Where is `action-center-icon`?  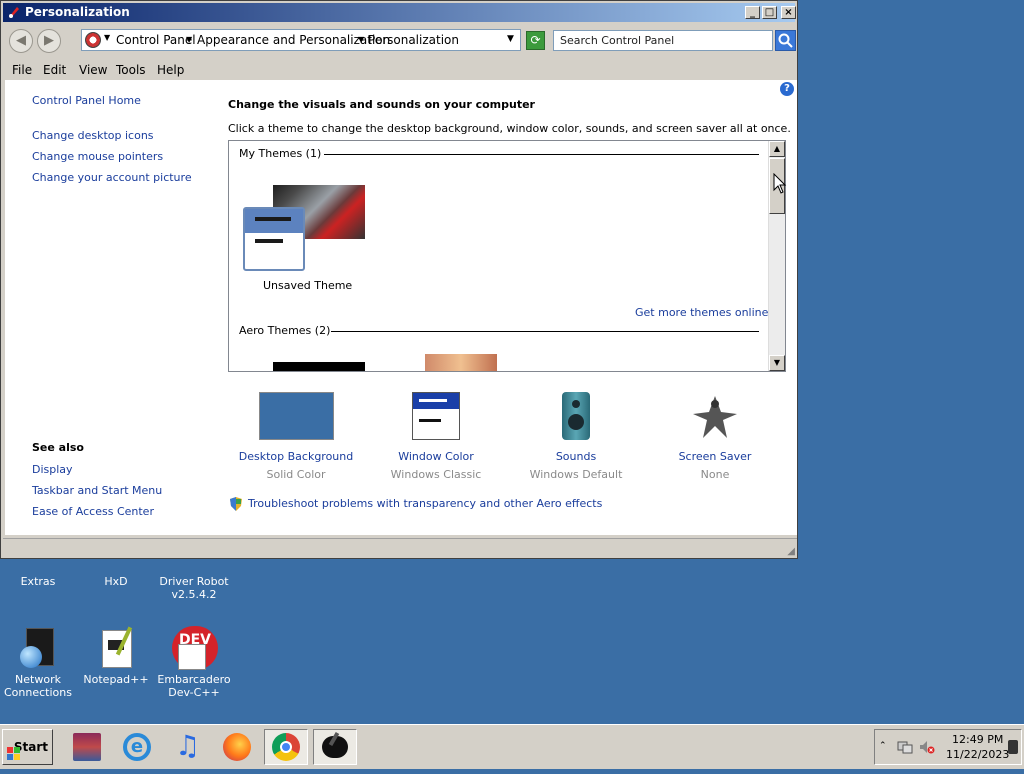 action-center-icon is located at coordinates (1013, 747).